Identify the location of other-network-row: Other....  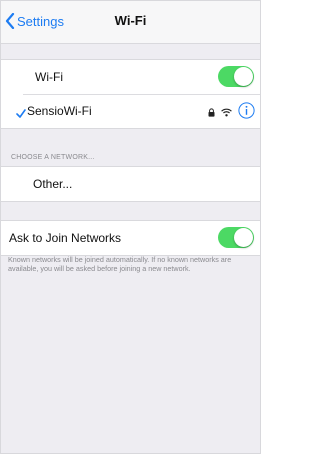
(130, 184).